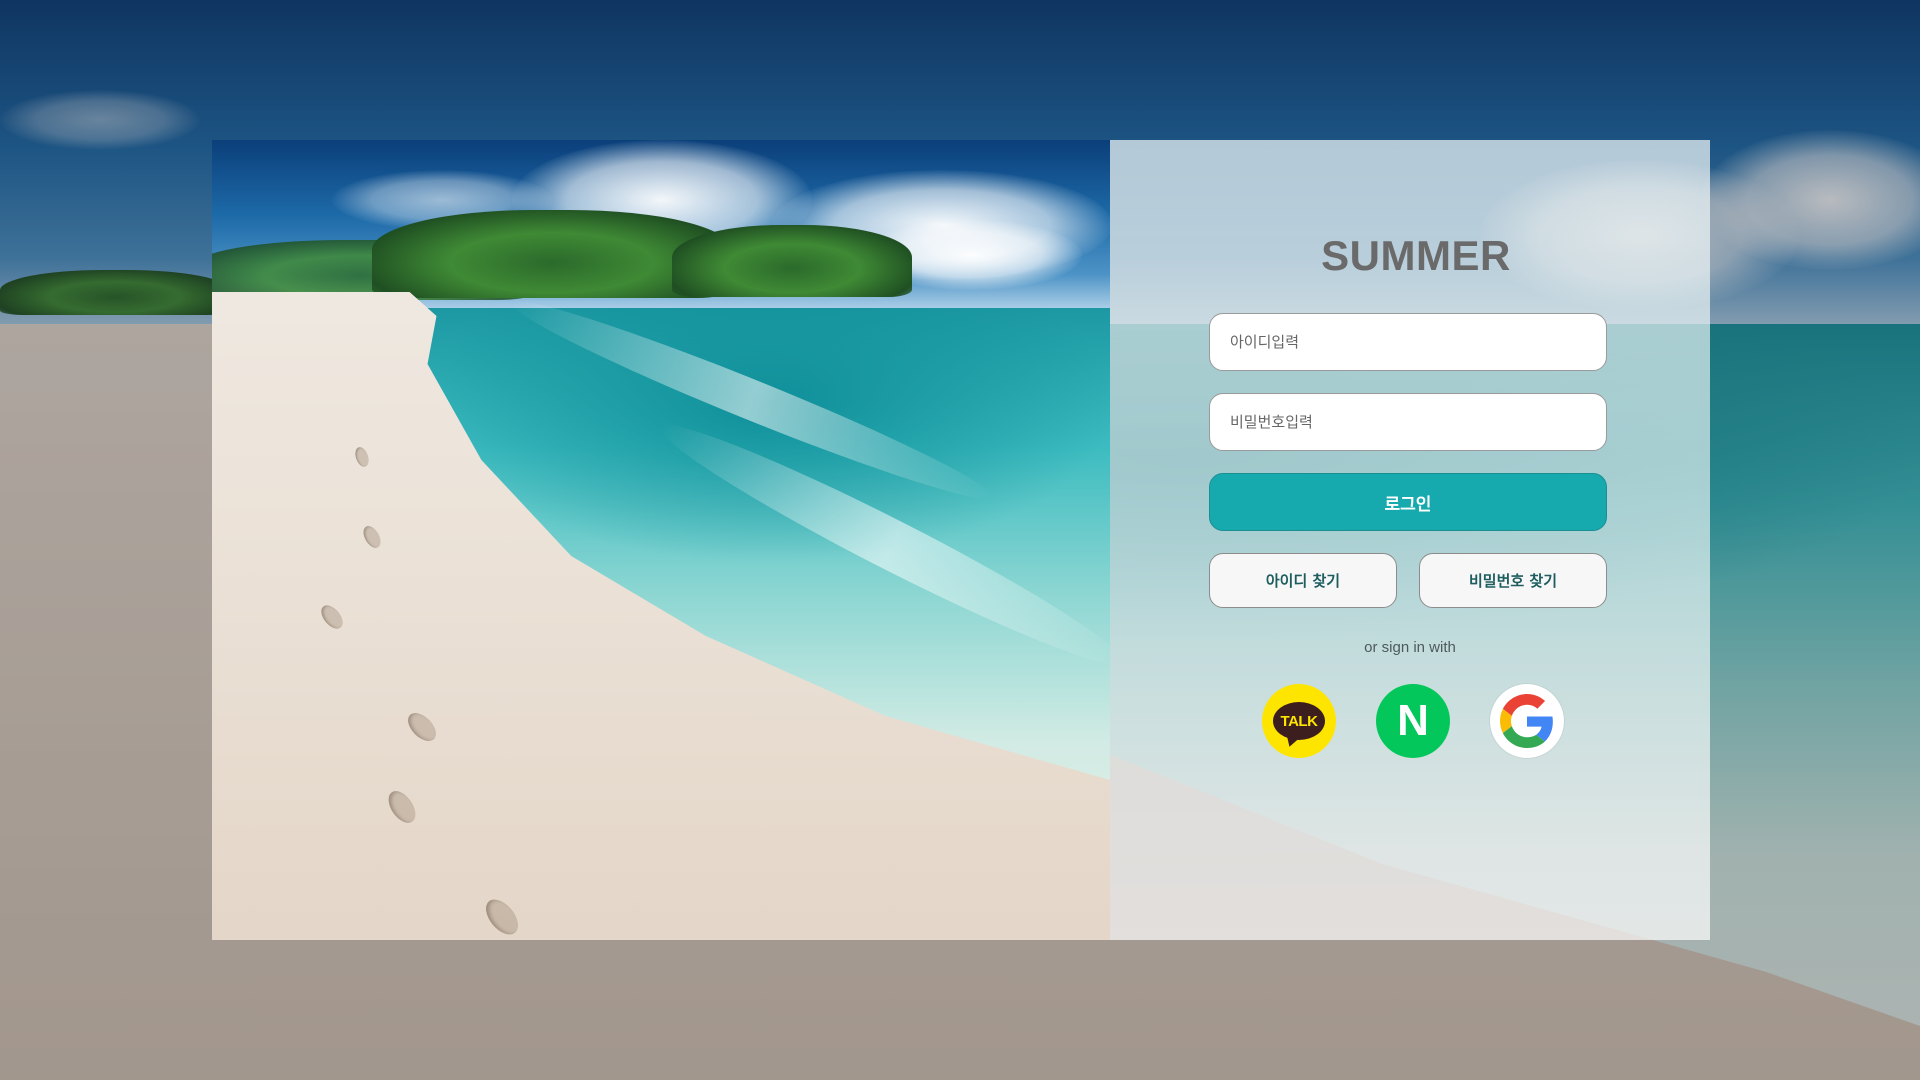 The image size is (1920, 1080). I want to click on kakao-talk-label: TALK, so click(1299, 721).